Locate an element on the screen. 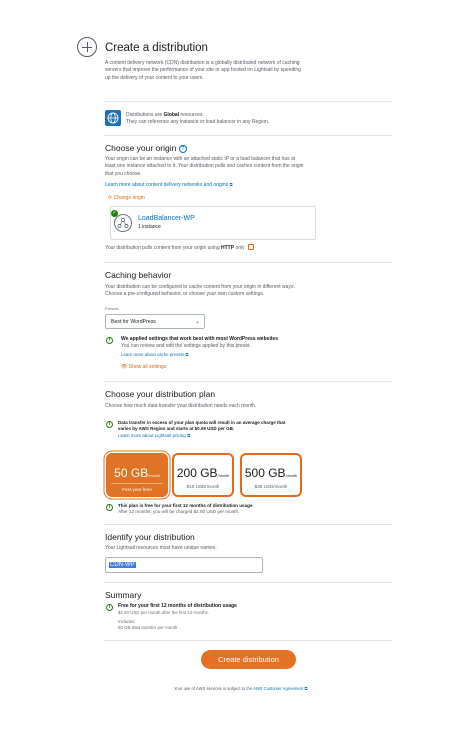 The image size is (474, 750). plan-price: $10 USD/month is located at coordinates (203, 486).